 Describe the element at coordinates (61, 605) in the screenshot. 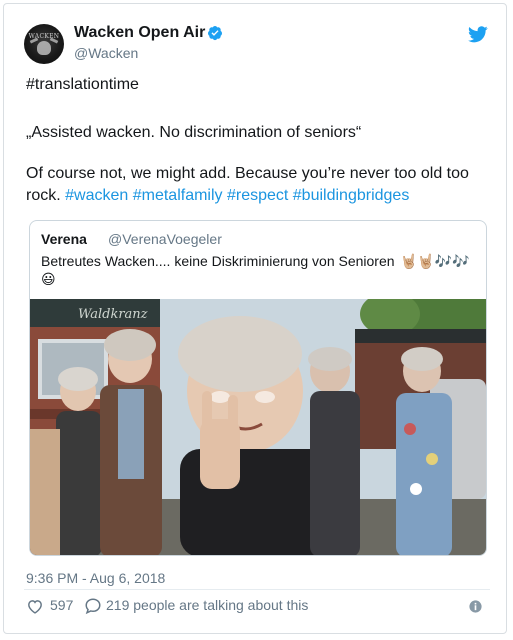

I see `like-count: 597` at that location.